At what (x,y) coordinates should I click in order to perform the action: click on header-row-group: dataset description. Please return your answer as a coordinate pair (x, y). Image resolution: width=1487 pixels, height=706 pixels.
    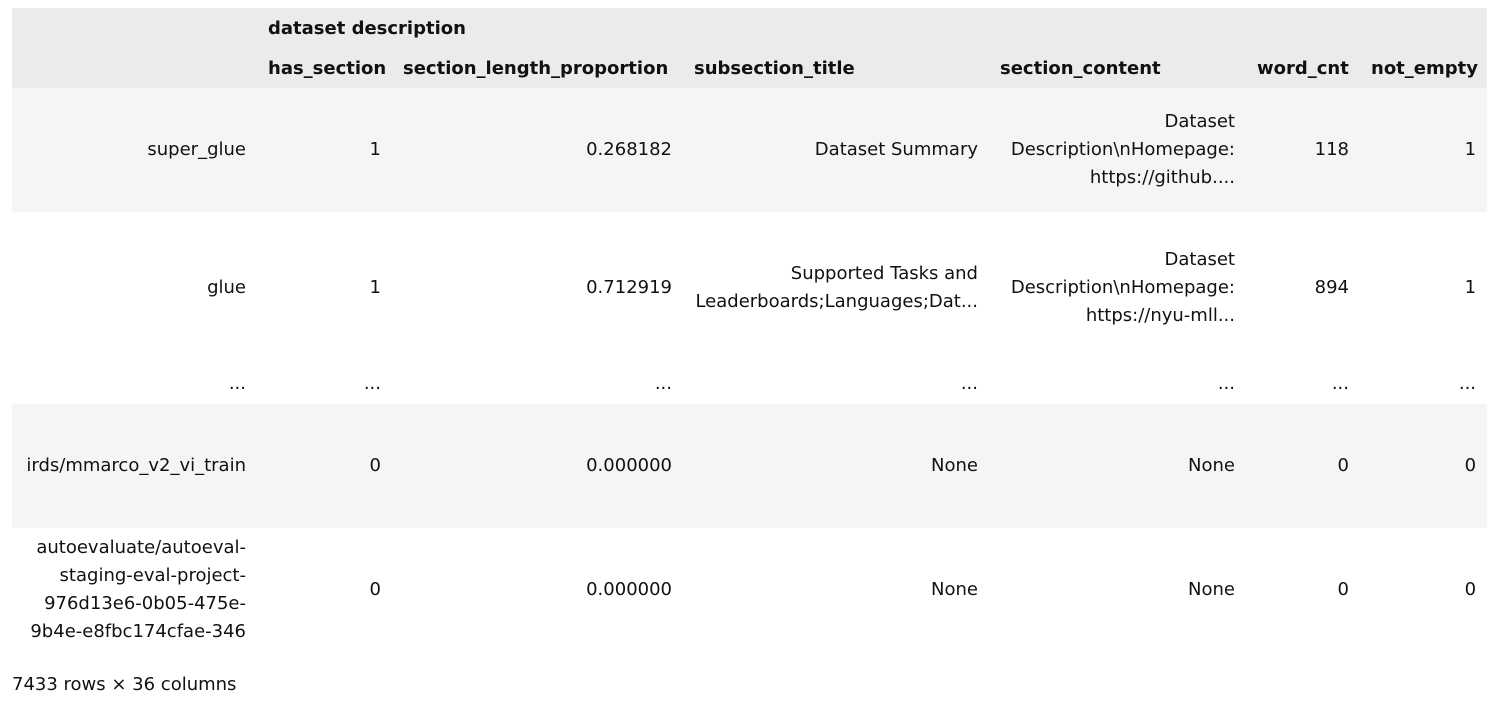
    Looking at the image, I should click on (749, 28).